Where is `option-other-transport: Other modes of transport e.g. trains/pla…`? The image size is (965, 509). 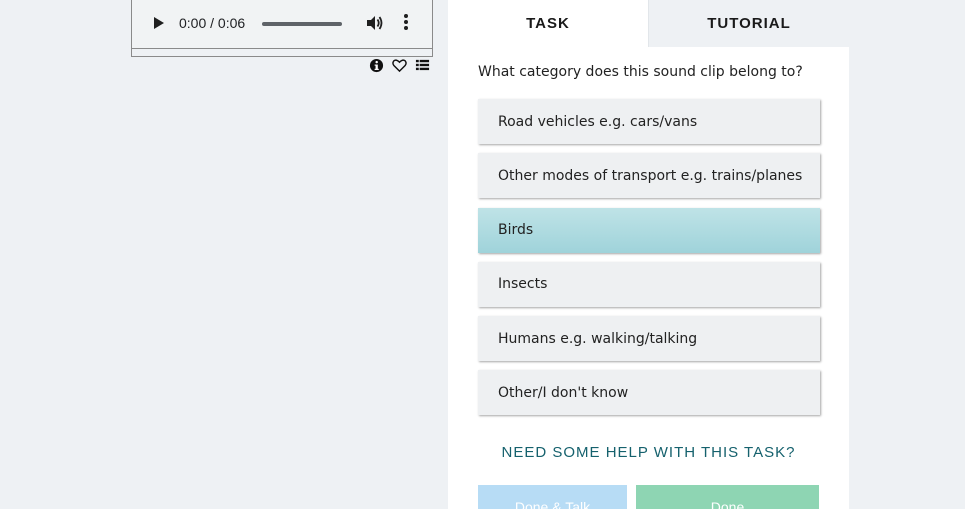
option-other-transport: Other modes of transport e.g. trains/pla… is located at coordinates (649, 176).